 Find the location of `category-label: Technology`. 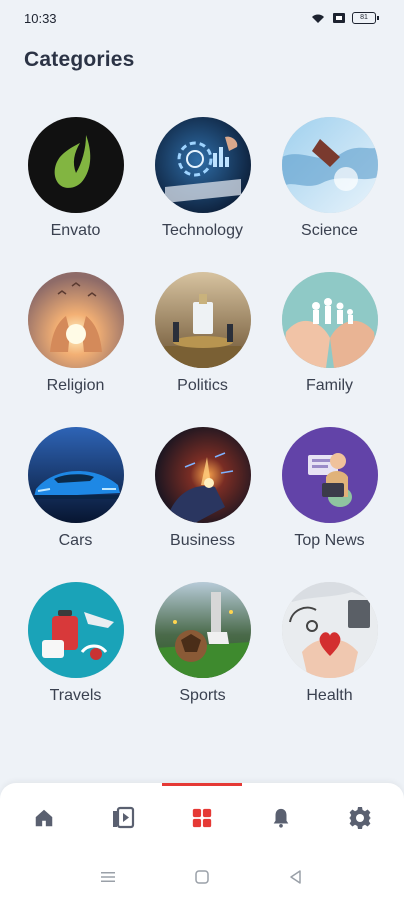

category-label: Technology is located at coordinates (202, 230).